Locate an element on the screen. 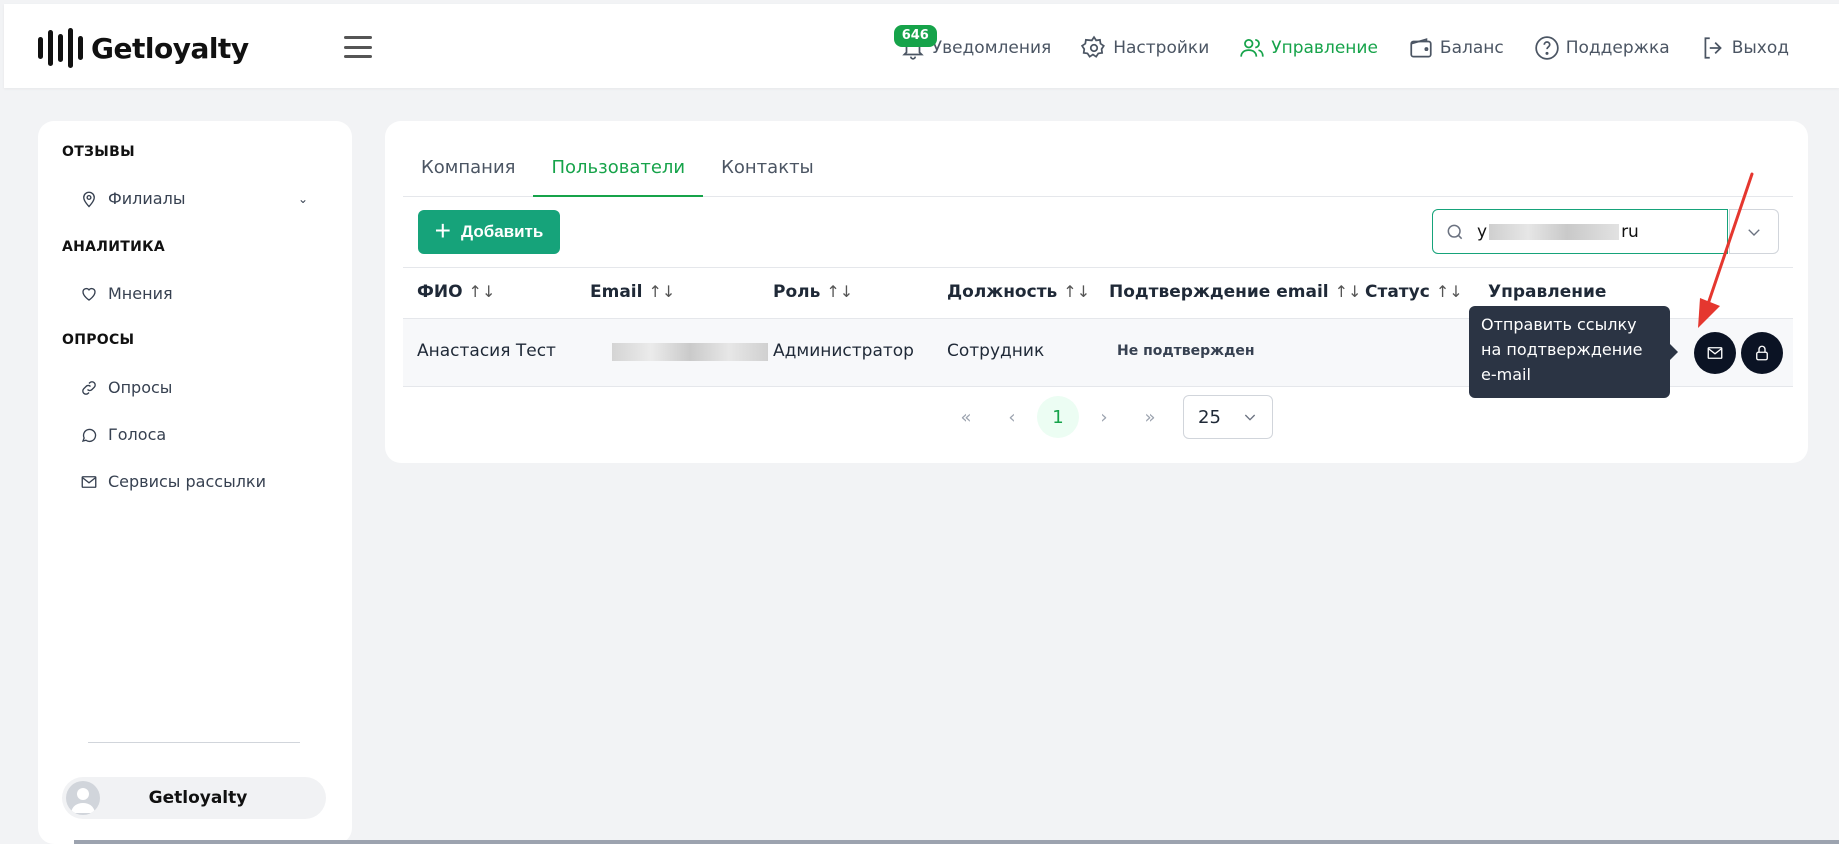  search-value-prefix: y is located at coordinates (1482, 231).